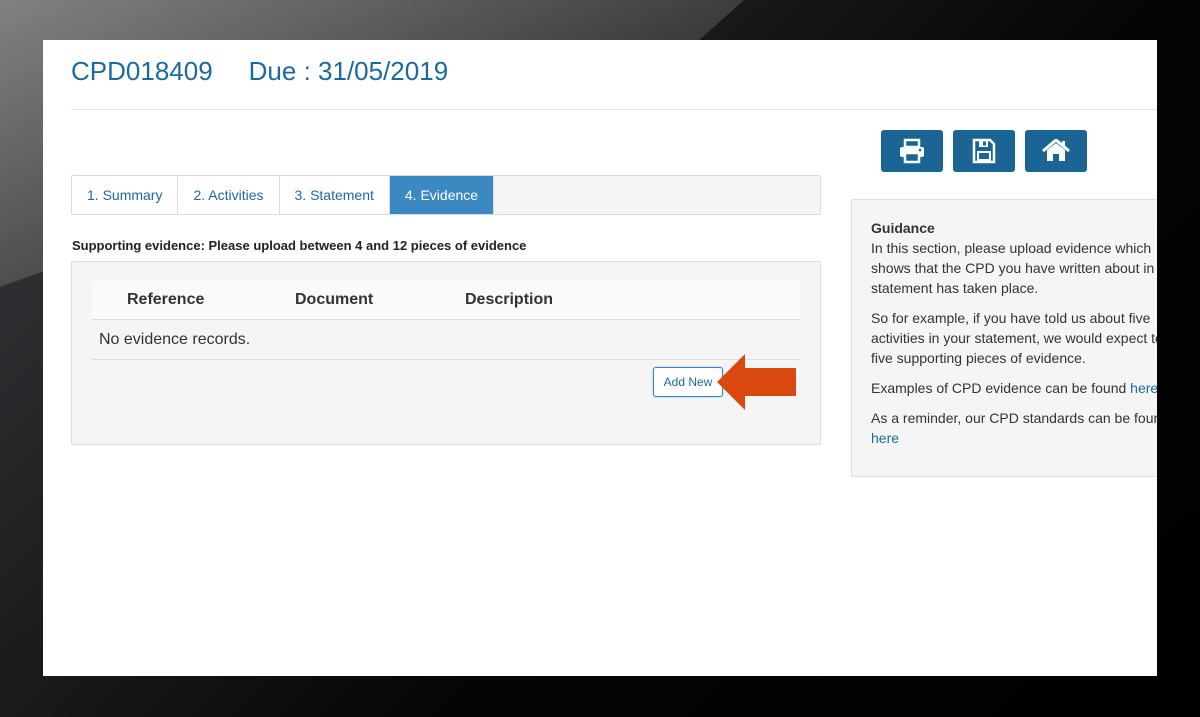  I want to click on tab-activities: 2. Activities, so click(229, 195).